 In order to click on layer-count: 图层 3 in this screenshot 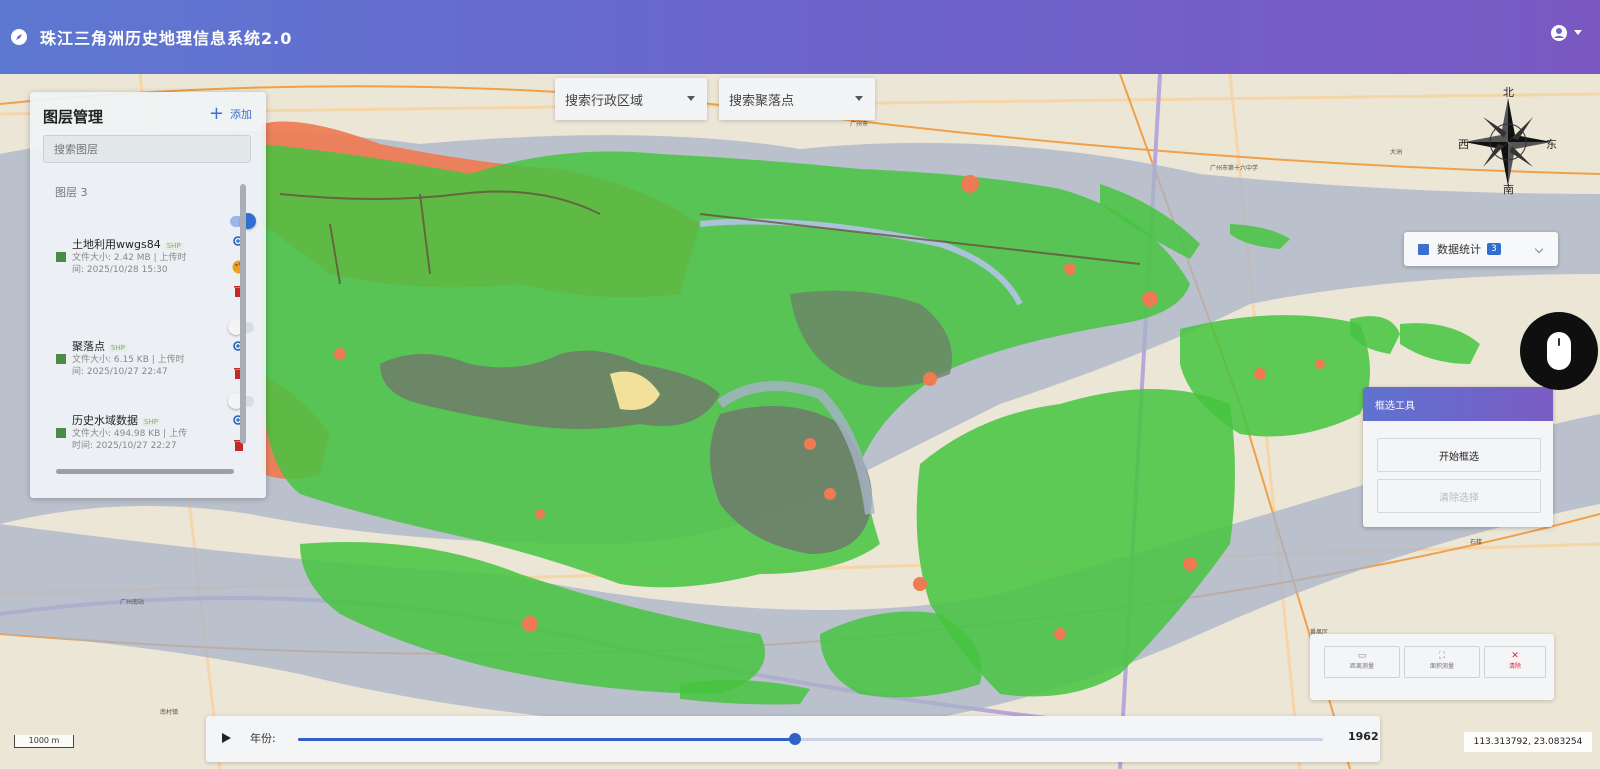, I will do `click(71, 192)`.